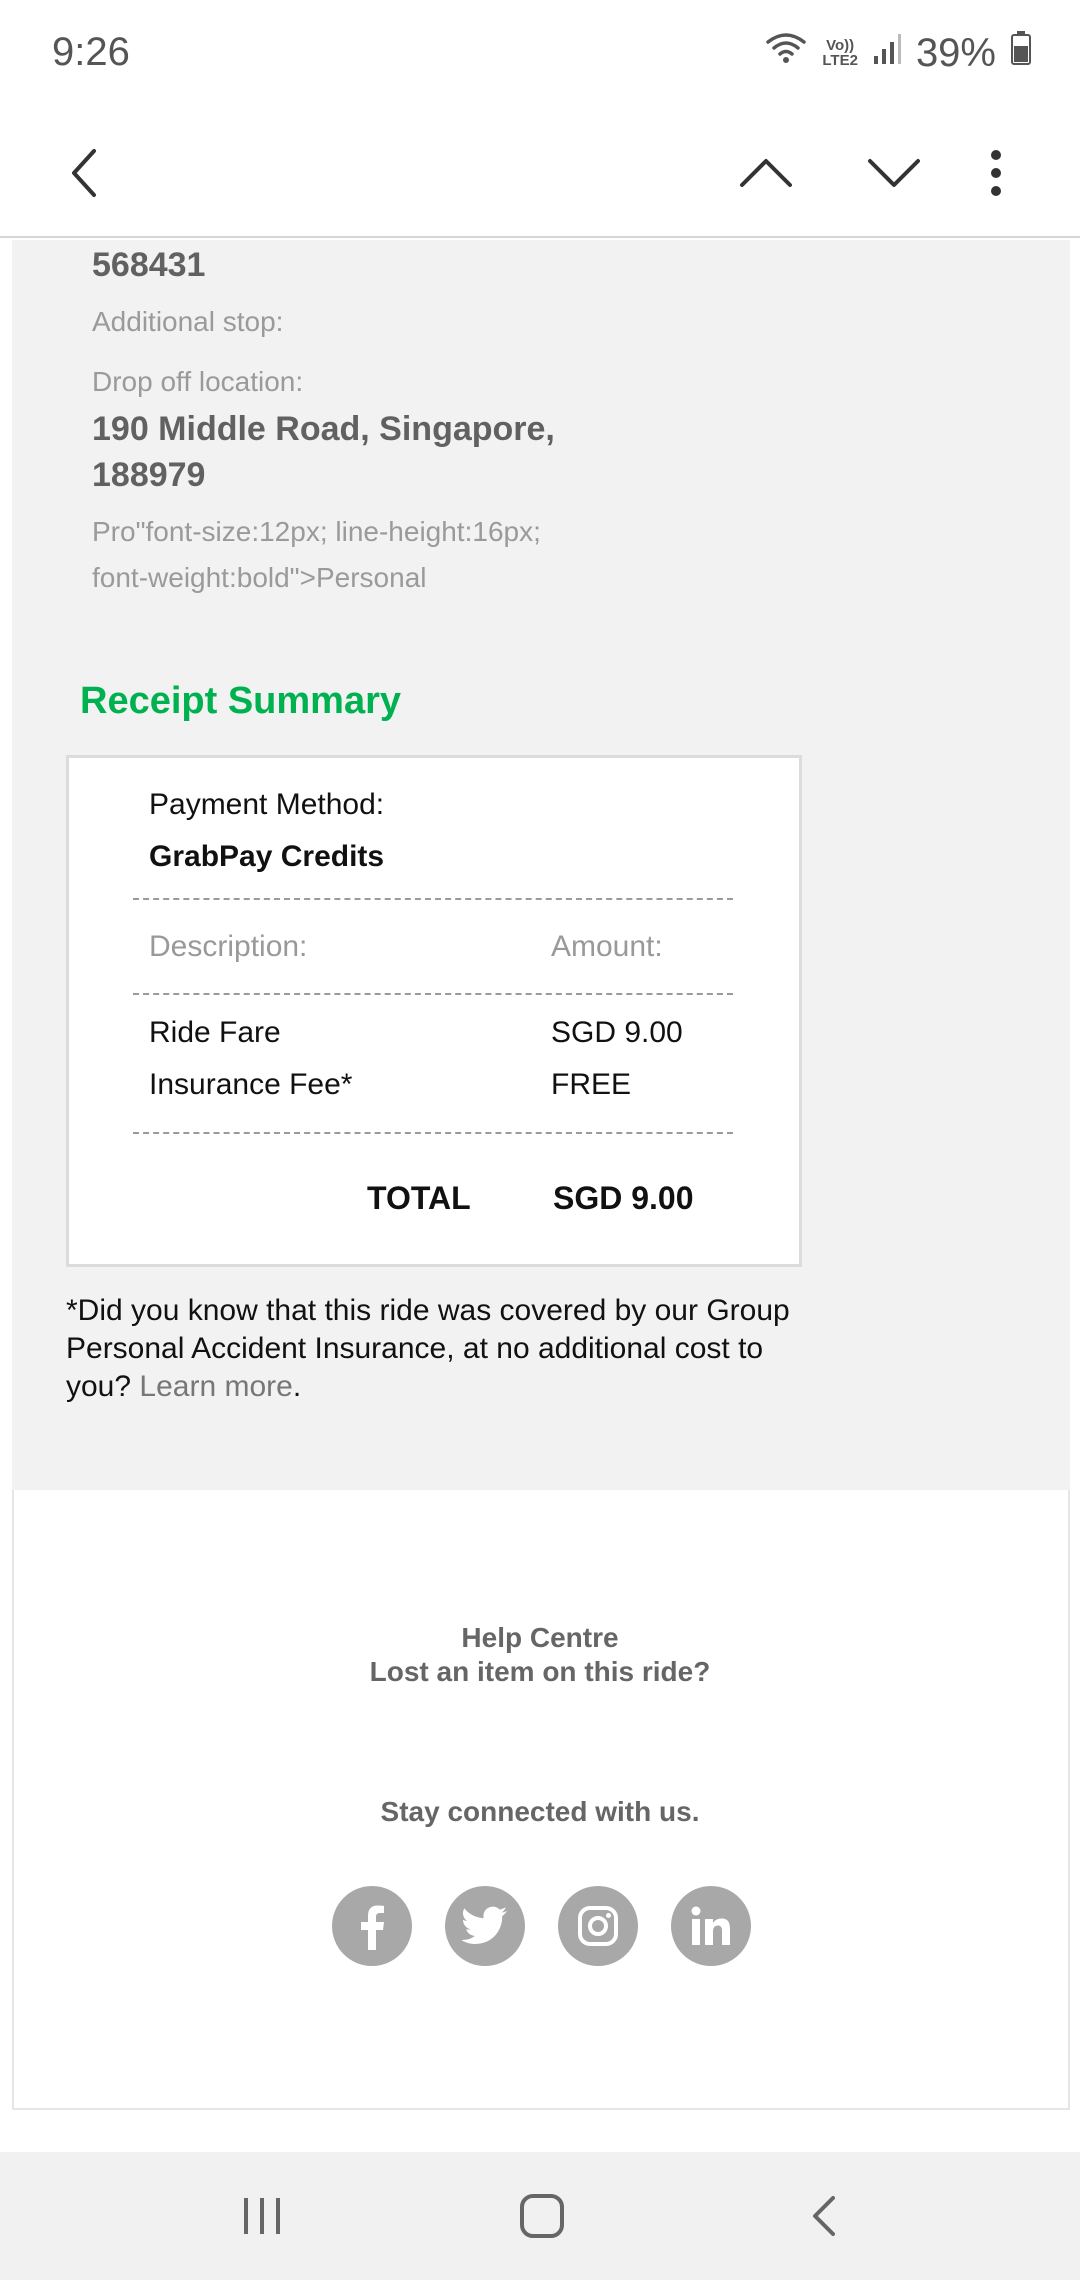 The height and width of the screenshot is (2280, 1080). Describe the element at coordinates (267, 856) in the screenshot. I see `payment-method-value: GrabPay Credits` at that location.